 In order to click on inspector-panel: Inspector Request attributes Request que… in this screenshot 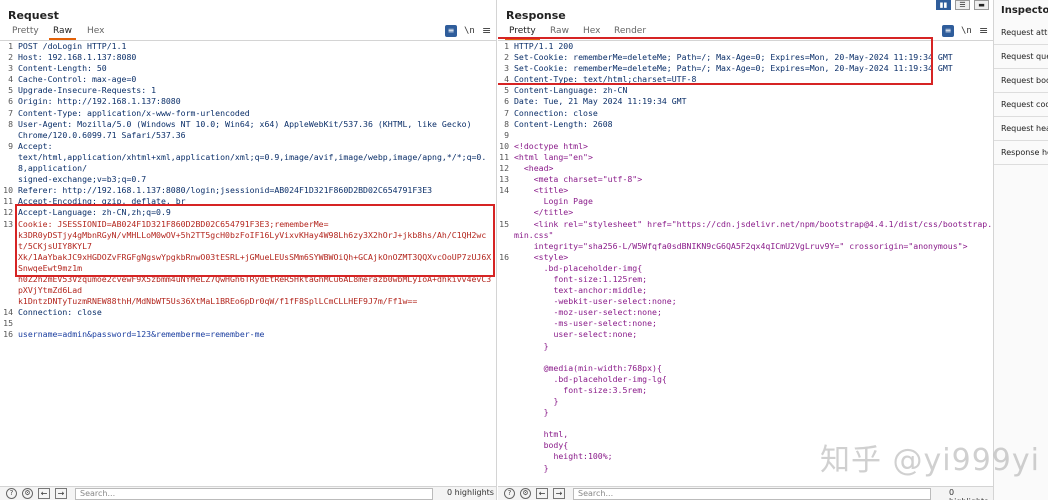, I will do `click(1021, 250)`.